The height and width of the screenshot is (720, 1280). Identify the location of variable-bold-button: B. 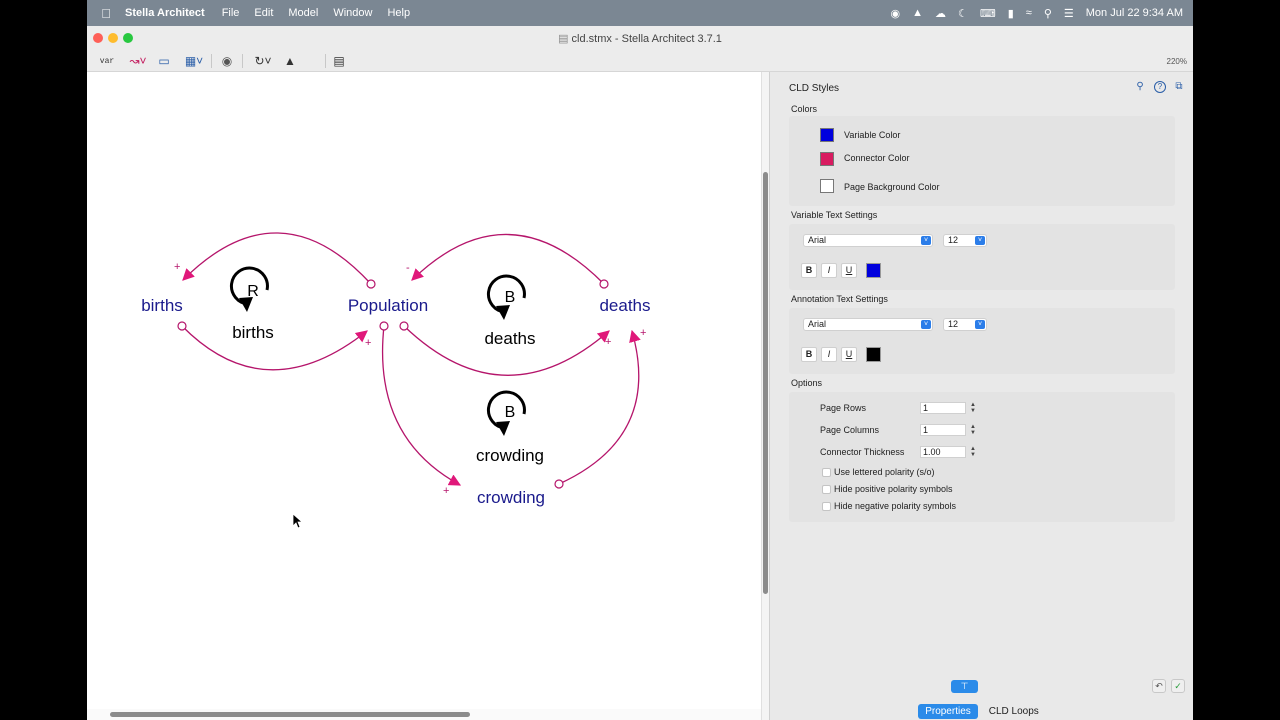
(809, 270).